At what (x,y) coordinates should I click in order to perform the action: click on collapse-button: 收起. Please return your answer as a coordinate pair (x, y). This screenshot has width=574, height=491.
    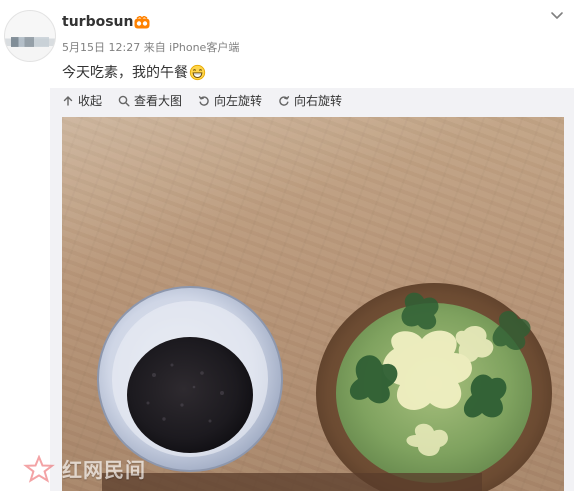
    Looking at the image, I should click on (82, 100).